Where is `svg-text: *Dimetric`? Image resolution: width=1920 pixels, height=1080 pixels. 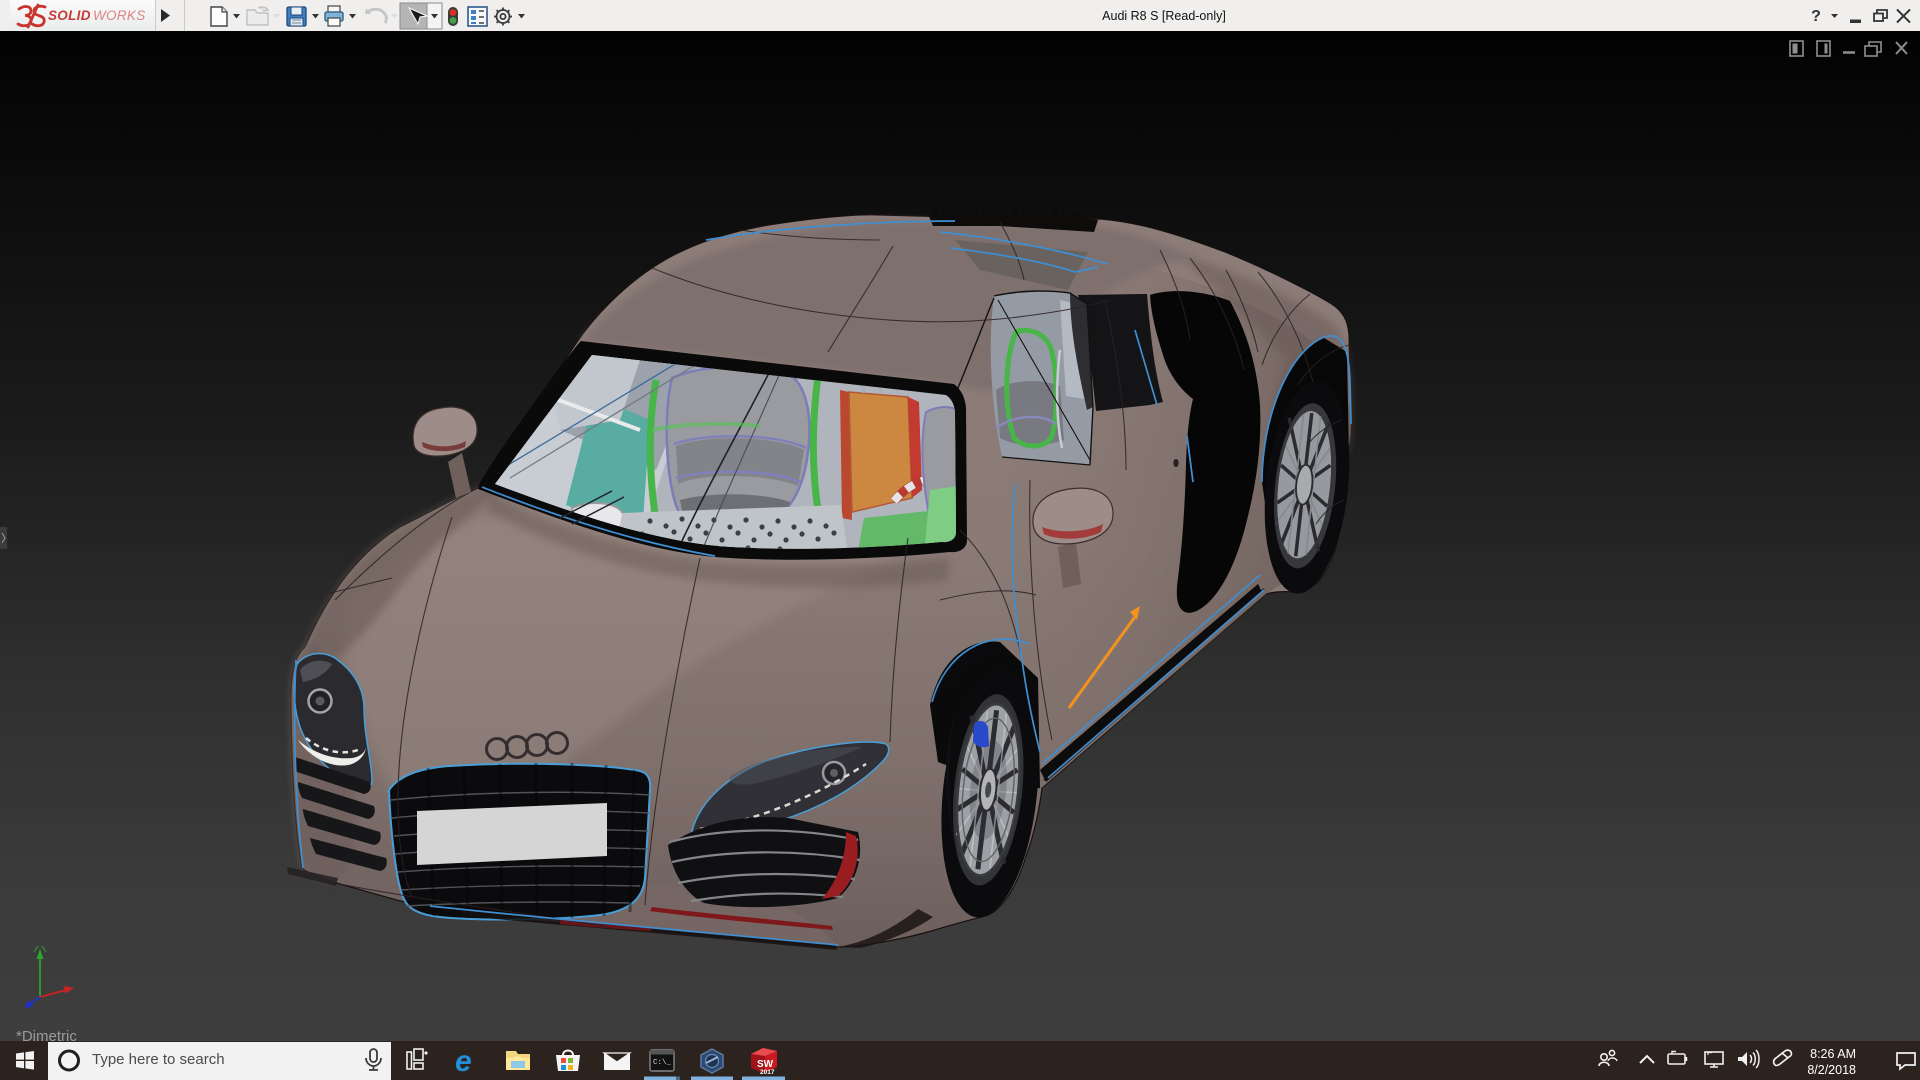
svg-text: *Dimetric is located at coordinates (46, 1034).